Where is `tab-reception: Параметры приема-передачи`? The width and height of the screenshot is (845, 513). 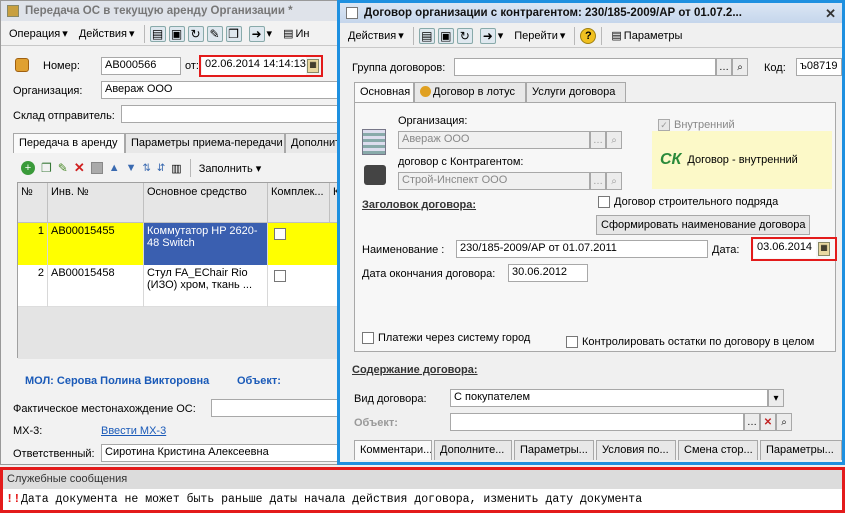
tab-reception: Параметры приема-передачи is located at coordinates (205, 143).